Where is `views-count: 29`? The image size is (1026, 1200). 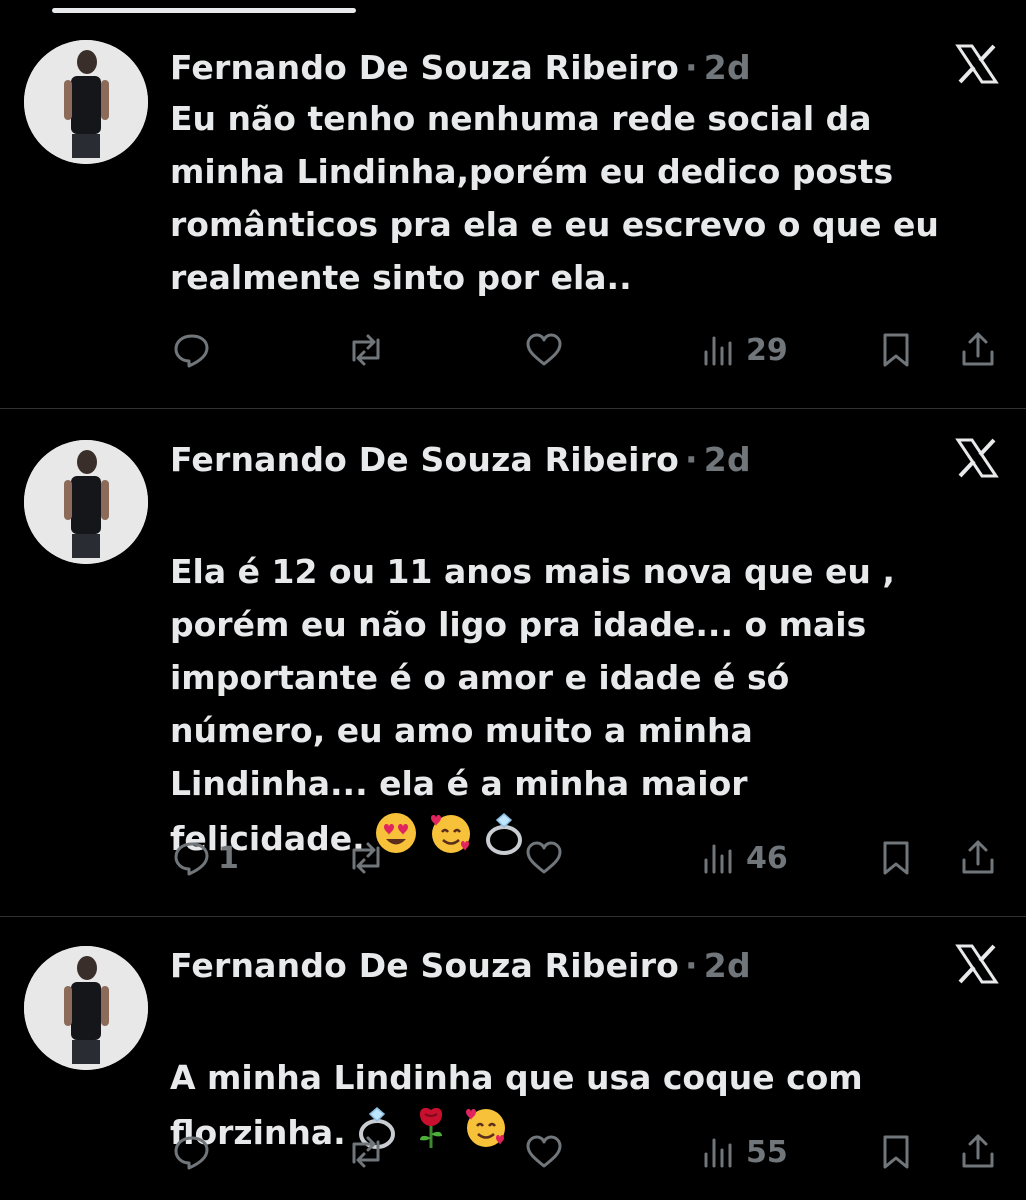
views-count: 29 is located at coordinates (767, 350).